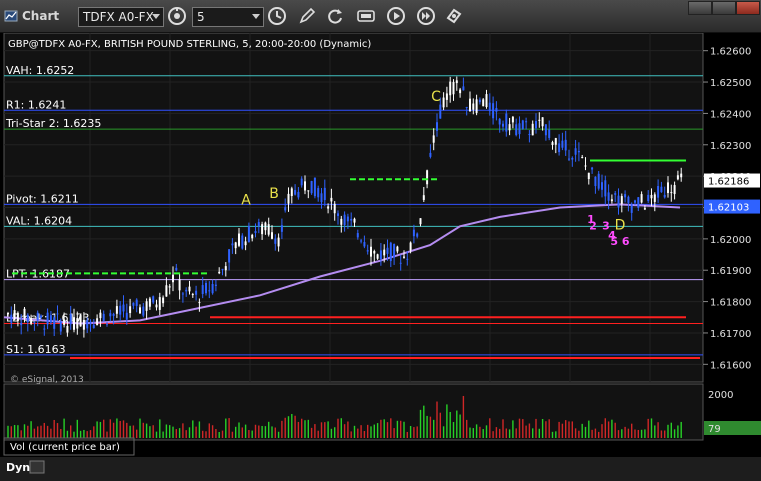  I want to click on maximize-button, so click(724, 8).